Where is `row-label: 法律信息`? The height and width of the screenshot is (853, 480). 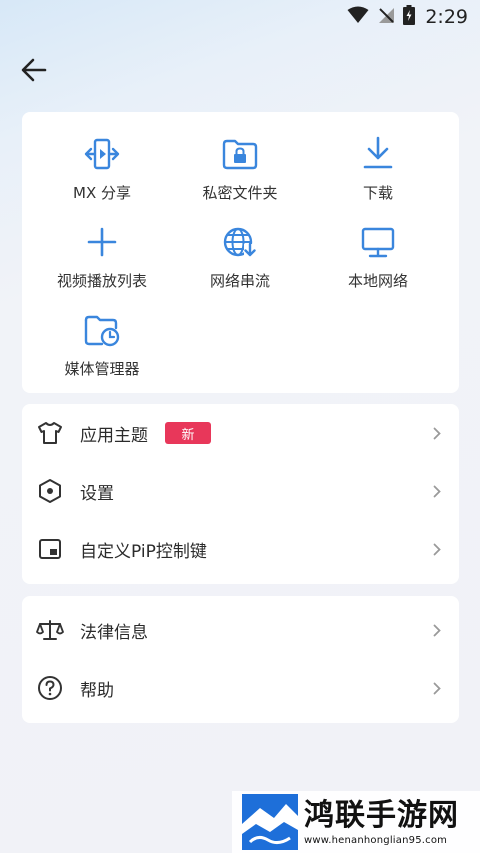
row-label: 法律信息 is located at coordinates (114, 632).